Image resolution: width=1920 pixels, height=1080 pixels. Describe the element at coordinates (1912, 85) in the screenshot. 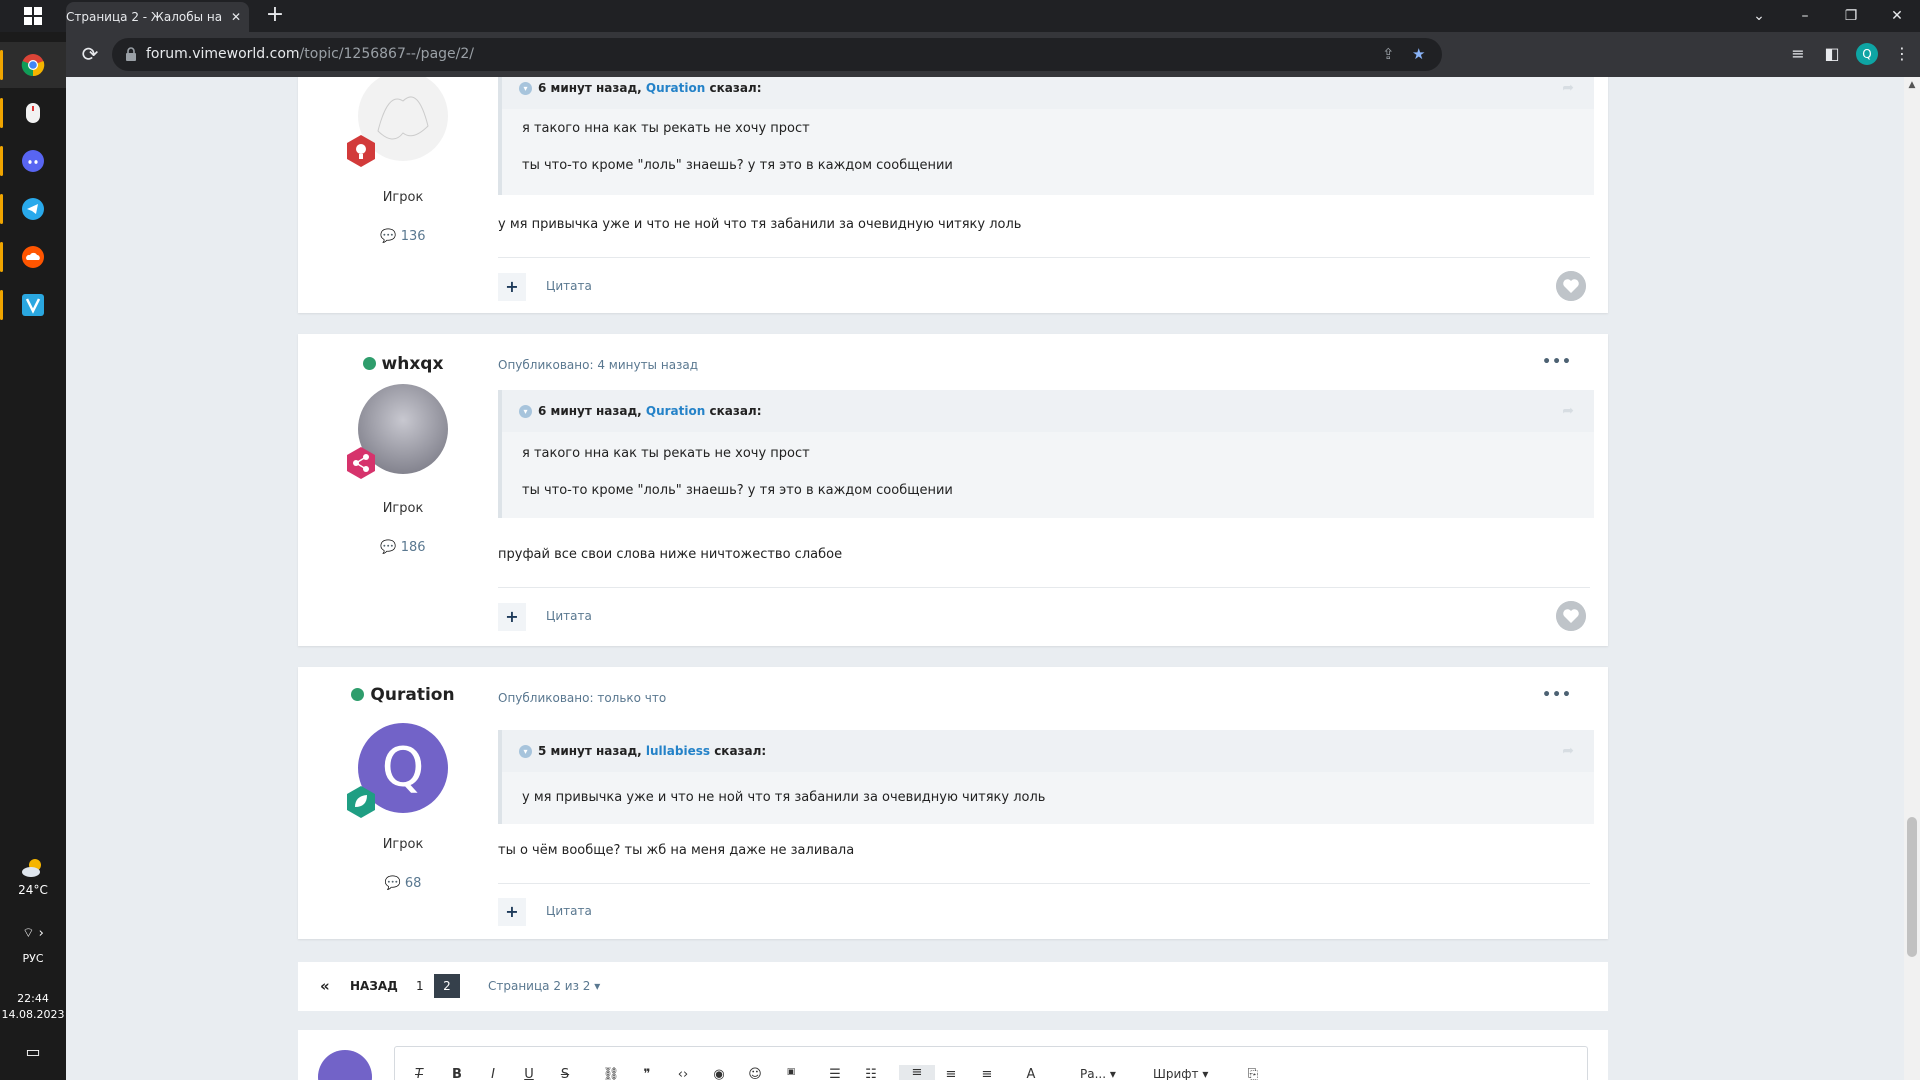

I see `scroll-up-icon: ▲` at that location.